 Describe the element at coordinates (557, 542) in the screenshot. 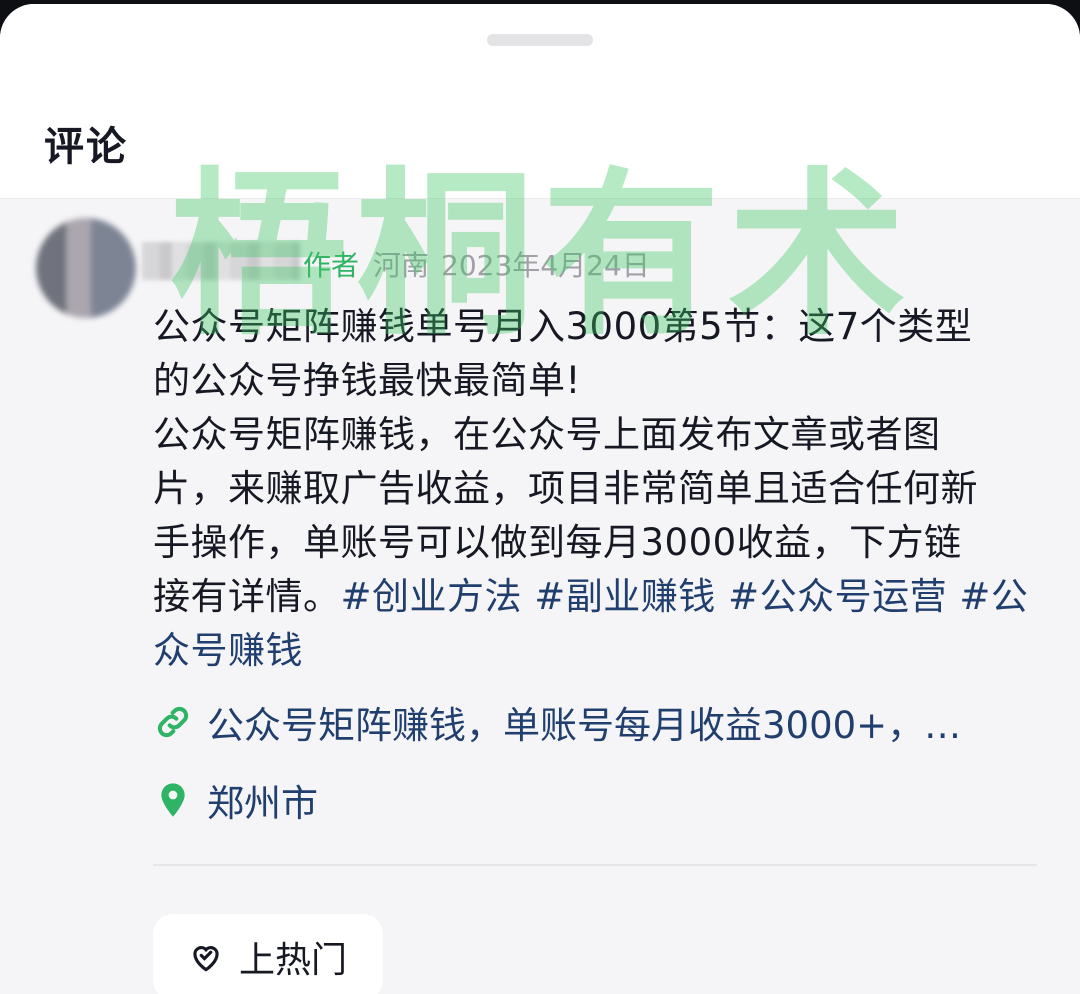

I see `comment-line: 手操作，单账号可以做到每月3000收益，下方链` at that location.